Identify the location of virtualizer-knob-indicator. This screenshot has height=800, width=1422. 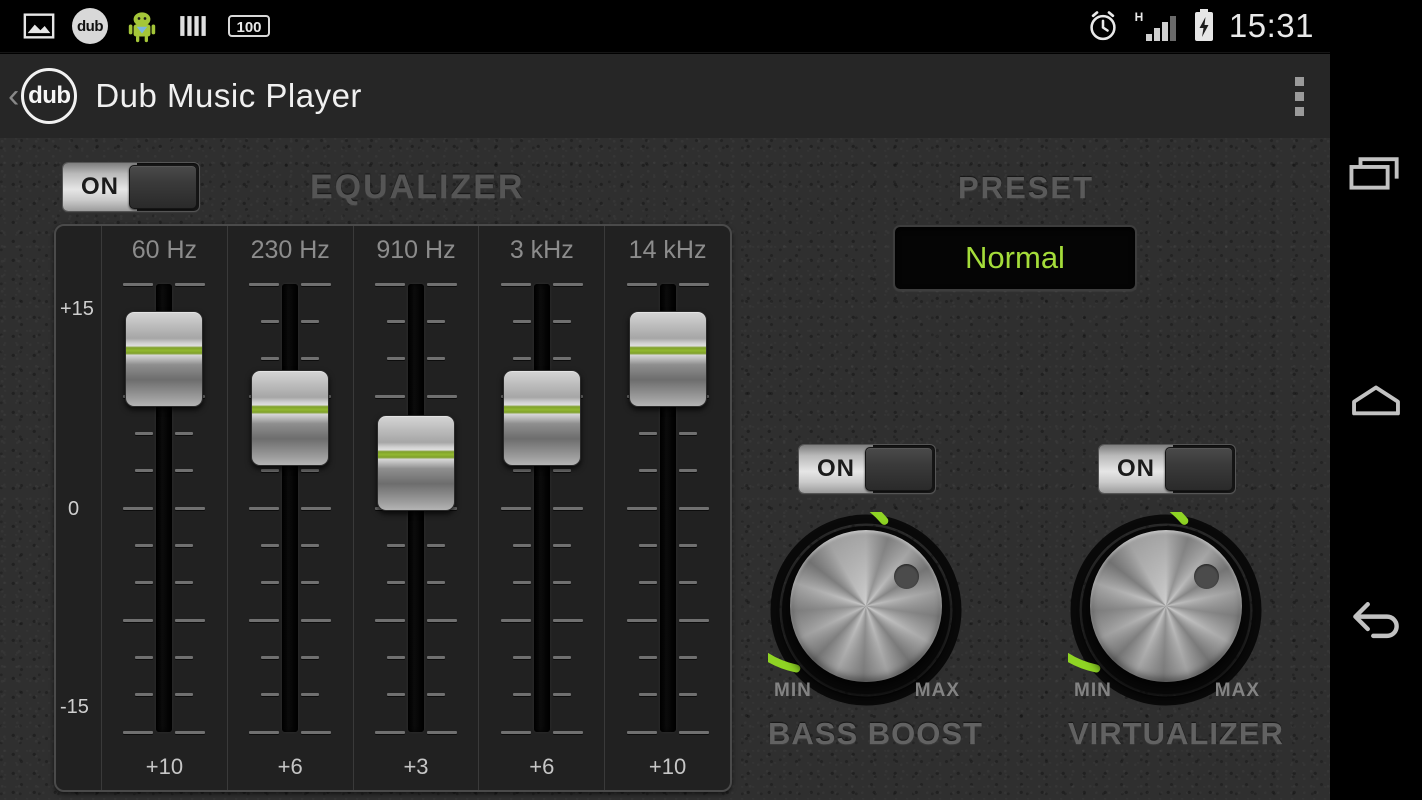
(1206, 576).